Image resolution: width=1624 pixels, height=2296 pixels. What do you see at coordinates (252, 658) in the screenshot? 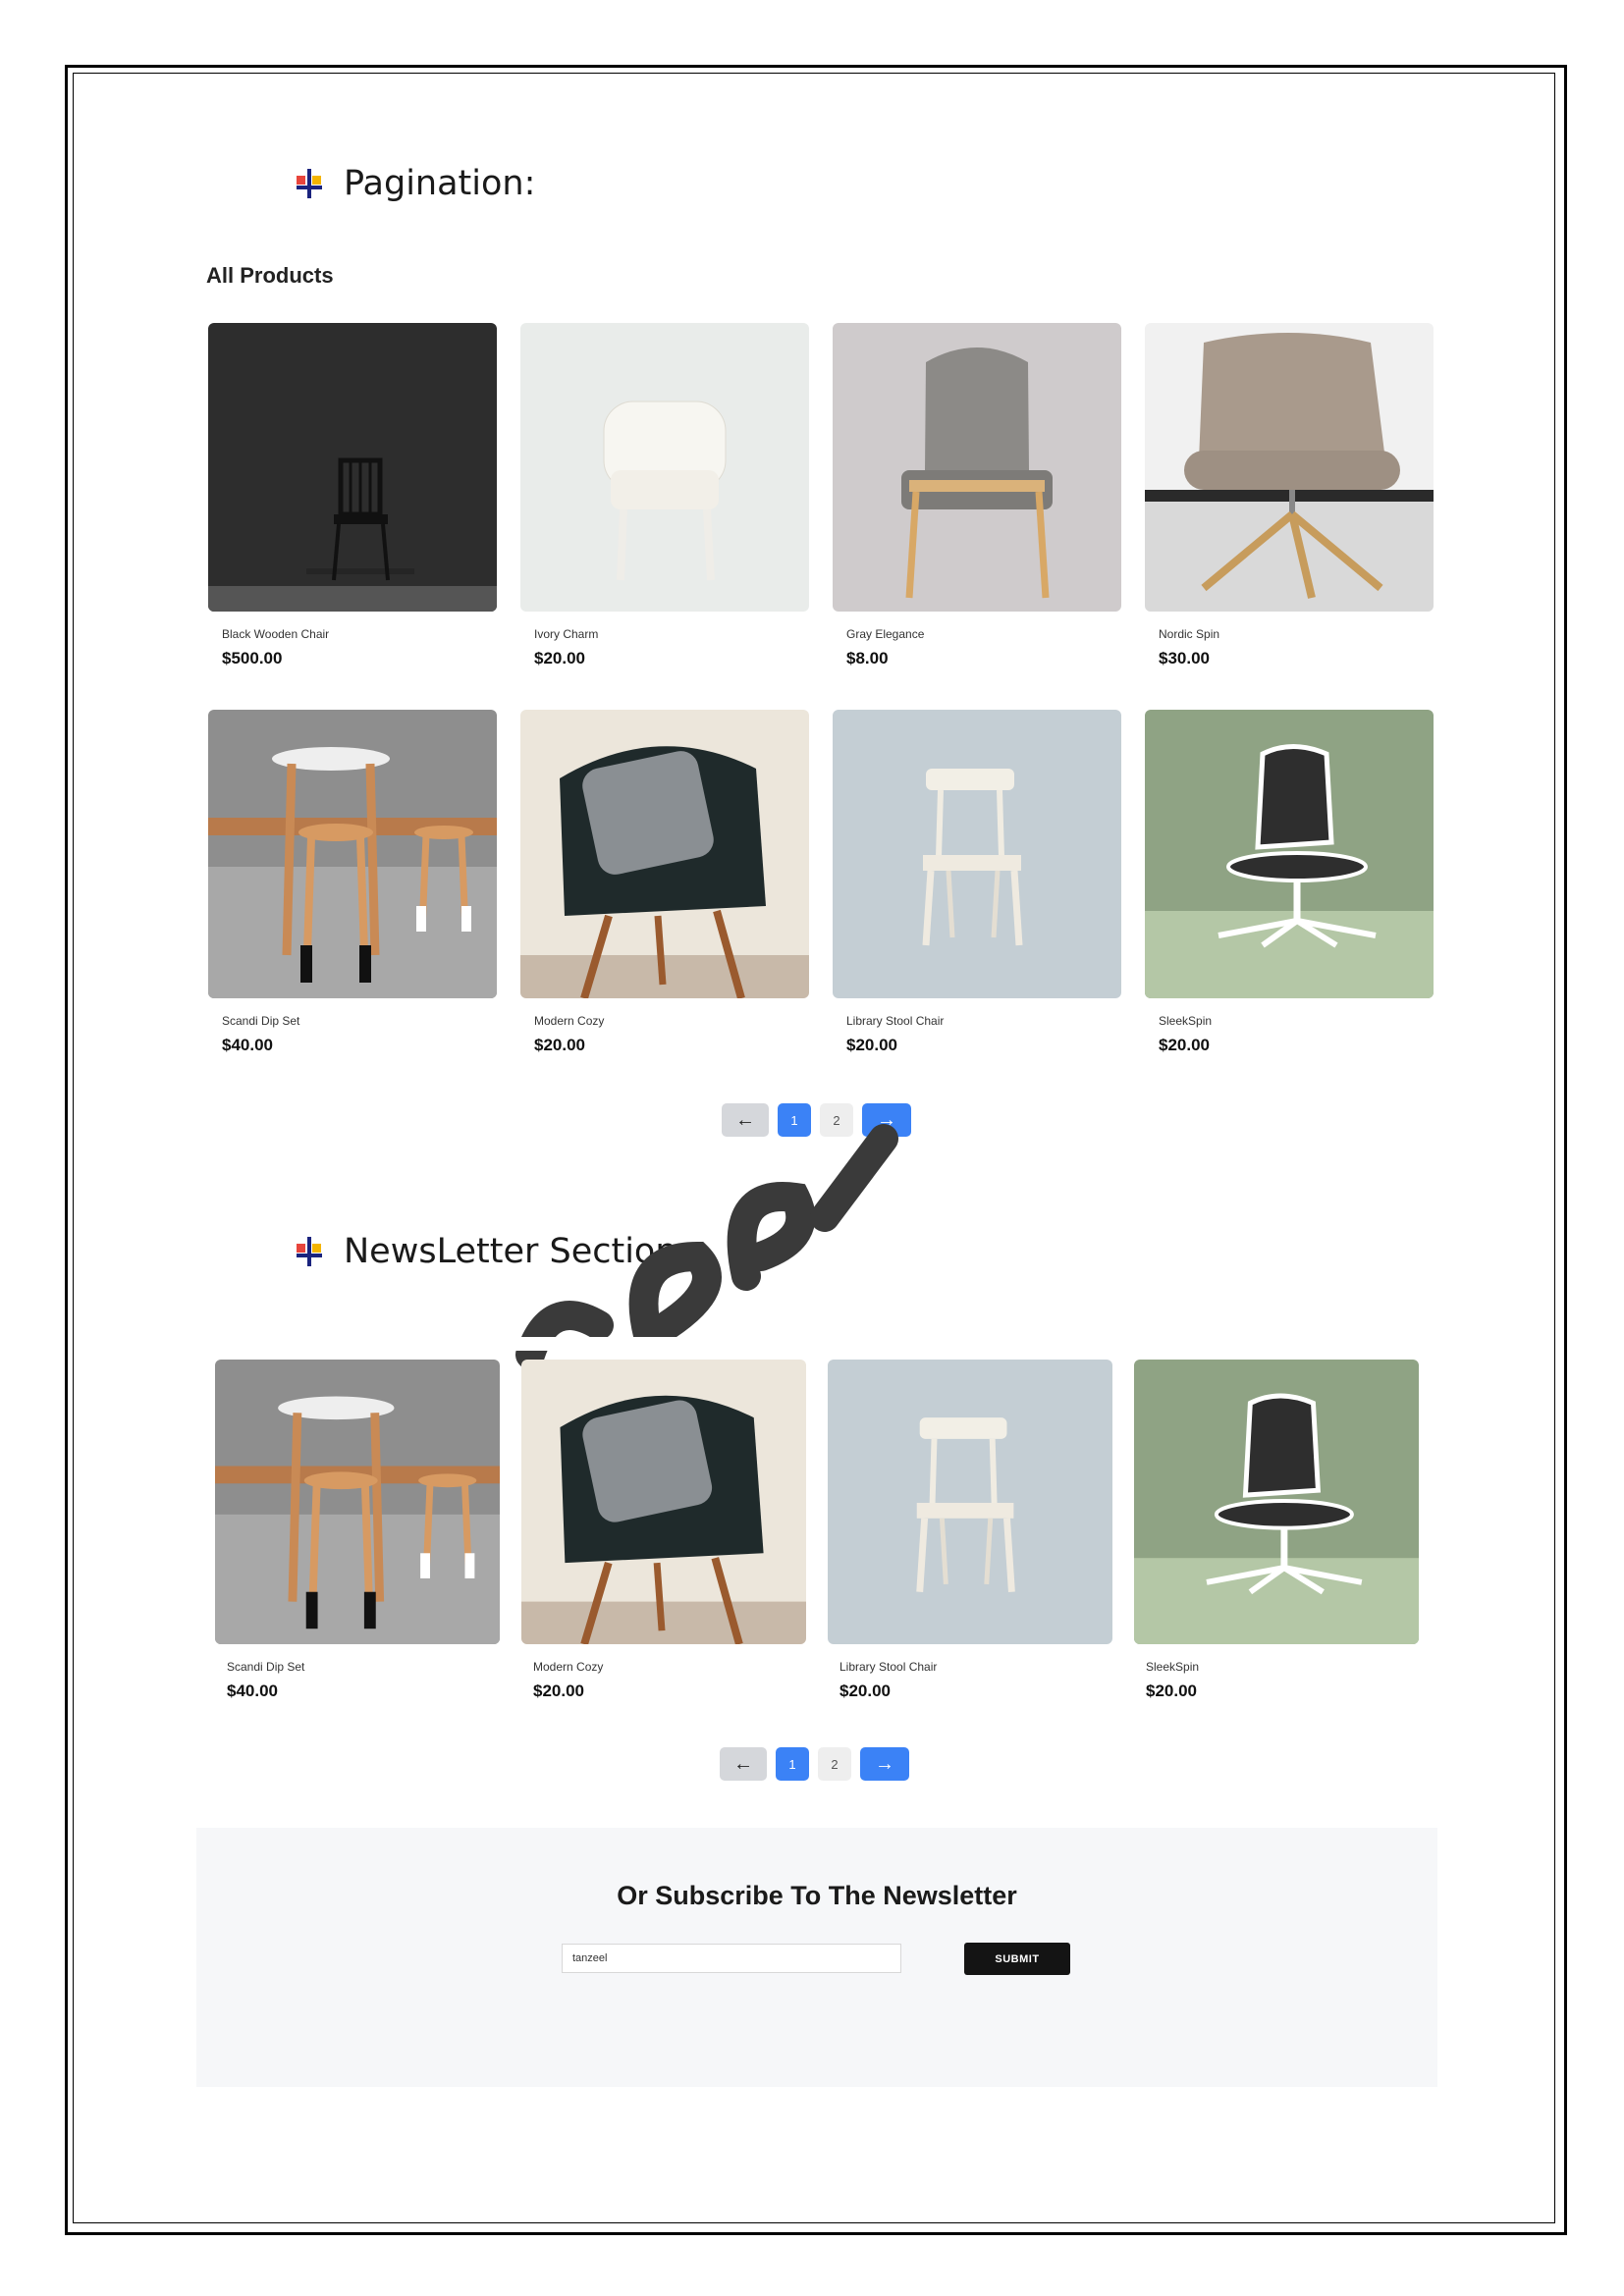
I see `product-price: $500.00` at bounding box center [252, 658].